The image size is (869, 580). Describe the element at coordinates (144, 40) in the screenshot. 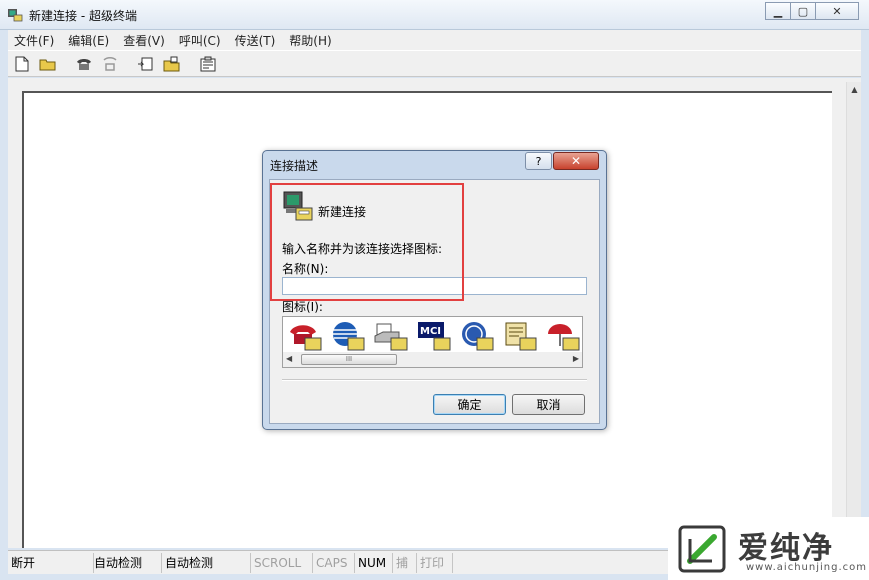

I see `menu-view: 查看(V)` at that location.